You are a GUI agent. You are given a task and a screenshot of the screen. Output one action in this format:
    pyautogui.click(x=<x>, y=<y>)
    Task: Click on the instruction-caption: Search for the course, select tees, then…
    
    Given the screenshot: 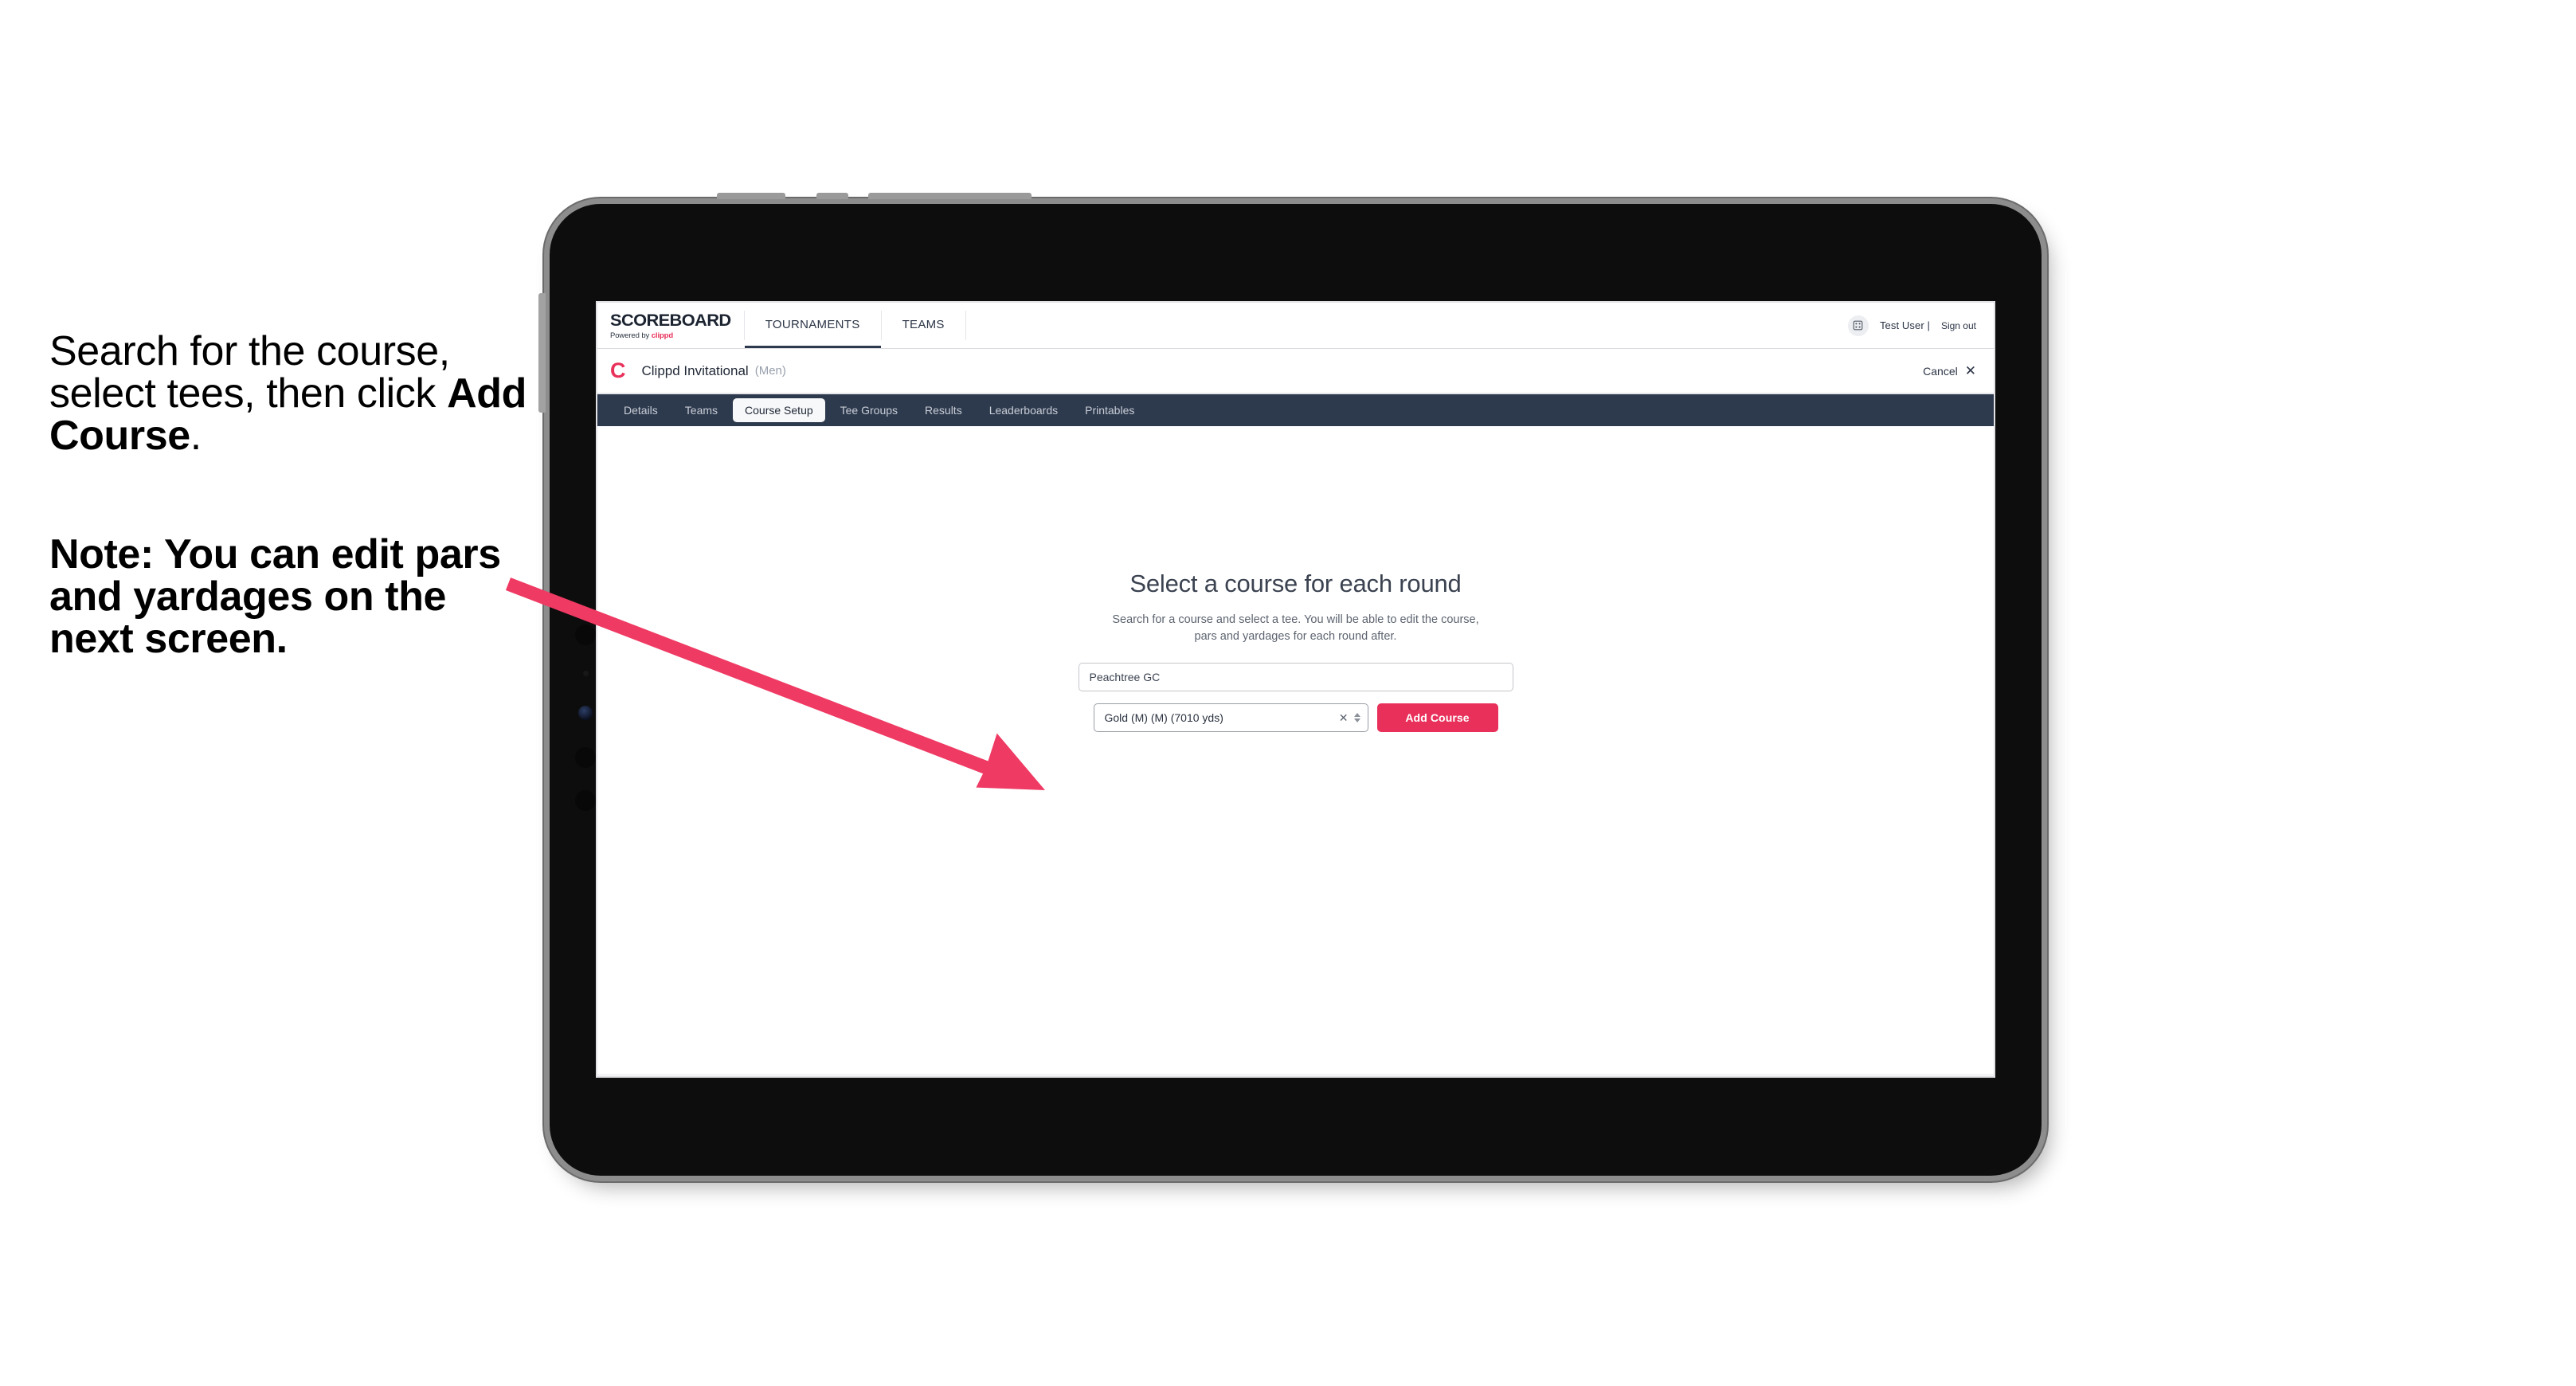 What is the action you would take?
    pyautogui.click(x=288, y=495)
    